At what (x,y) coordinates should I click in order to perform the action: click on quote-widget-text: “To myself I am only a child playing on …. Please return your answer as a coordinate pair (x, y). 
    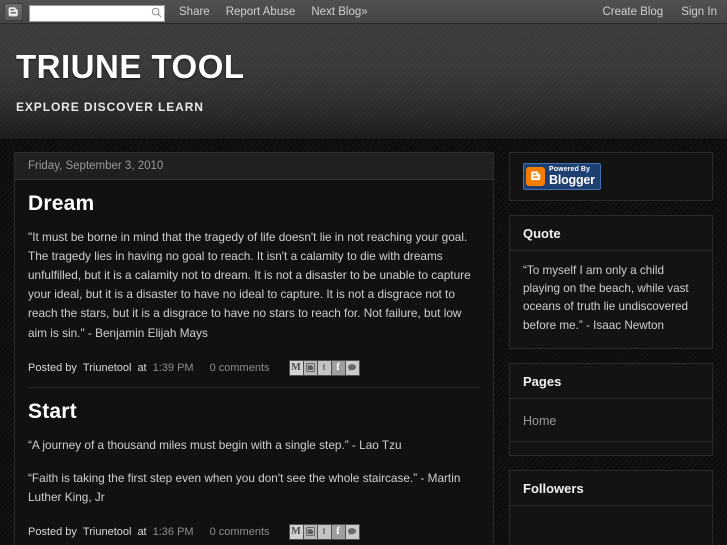
    Looking at the image, I should click on (606, 297).